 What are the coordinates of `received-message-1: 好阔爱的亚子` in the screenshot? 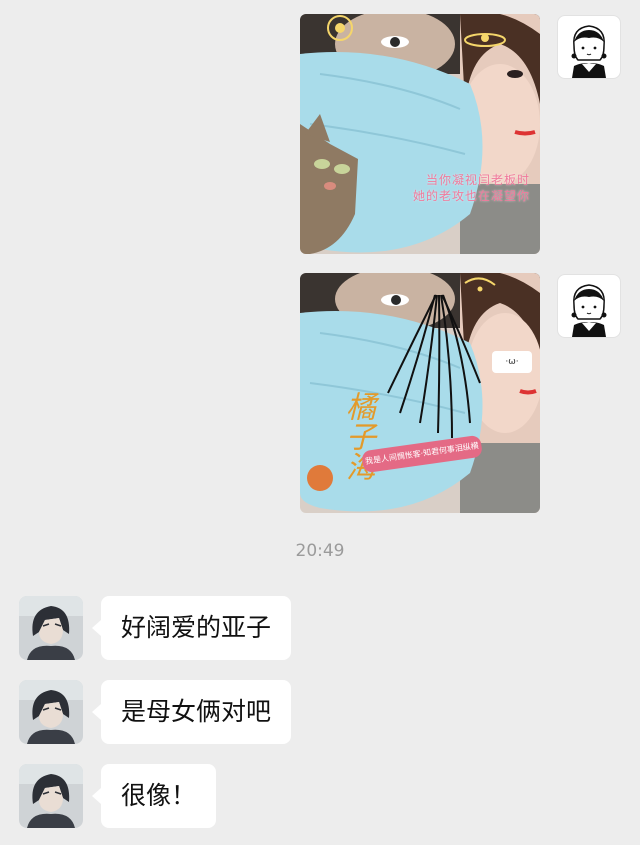 It's located at (191, 628).